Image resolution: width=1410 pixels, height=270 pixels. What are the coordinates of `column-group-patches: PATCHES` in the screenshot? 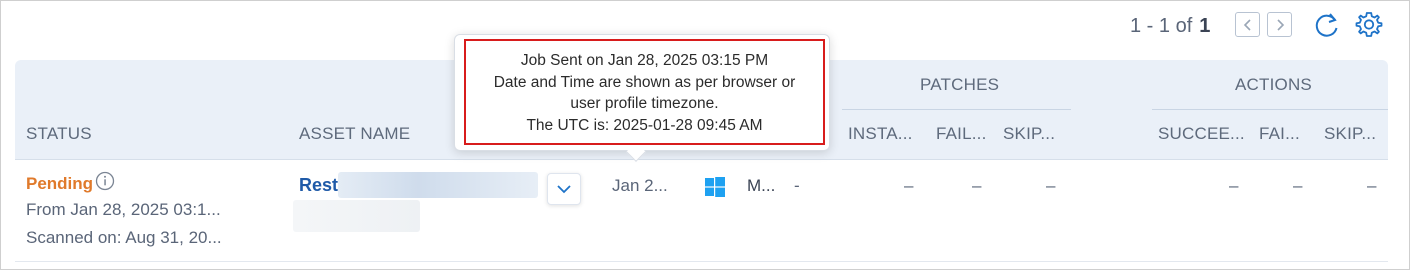 It's located at (960, 84).